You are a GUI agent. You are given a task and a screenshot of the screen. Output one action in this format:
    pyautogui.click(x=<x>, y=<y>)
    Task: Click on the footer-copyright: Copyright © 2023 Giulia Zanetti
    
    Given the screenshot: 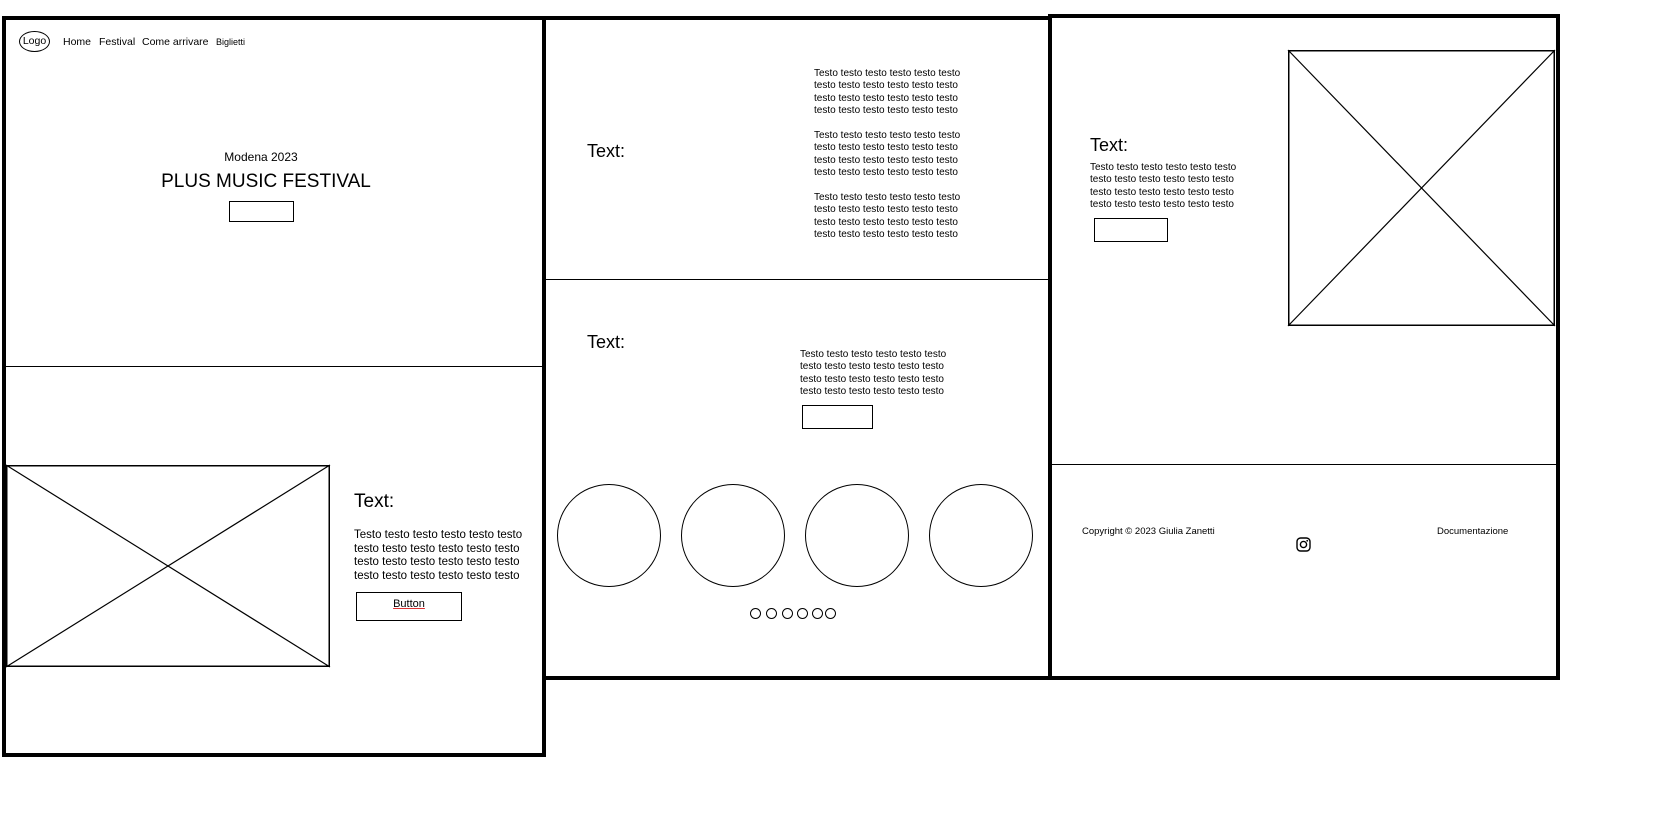 What is the action you would take?
    pyautogui.click(x=1148, y=531)
    